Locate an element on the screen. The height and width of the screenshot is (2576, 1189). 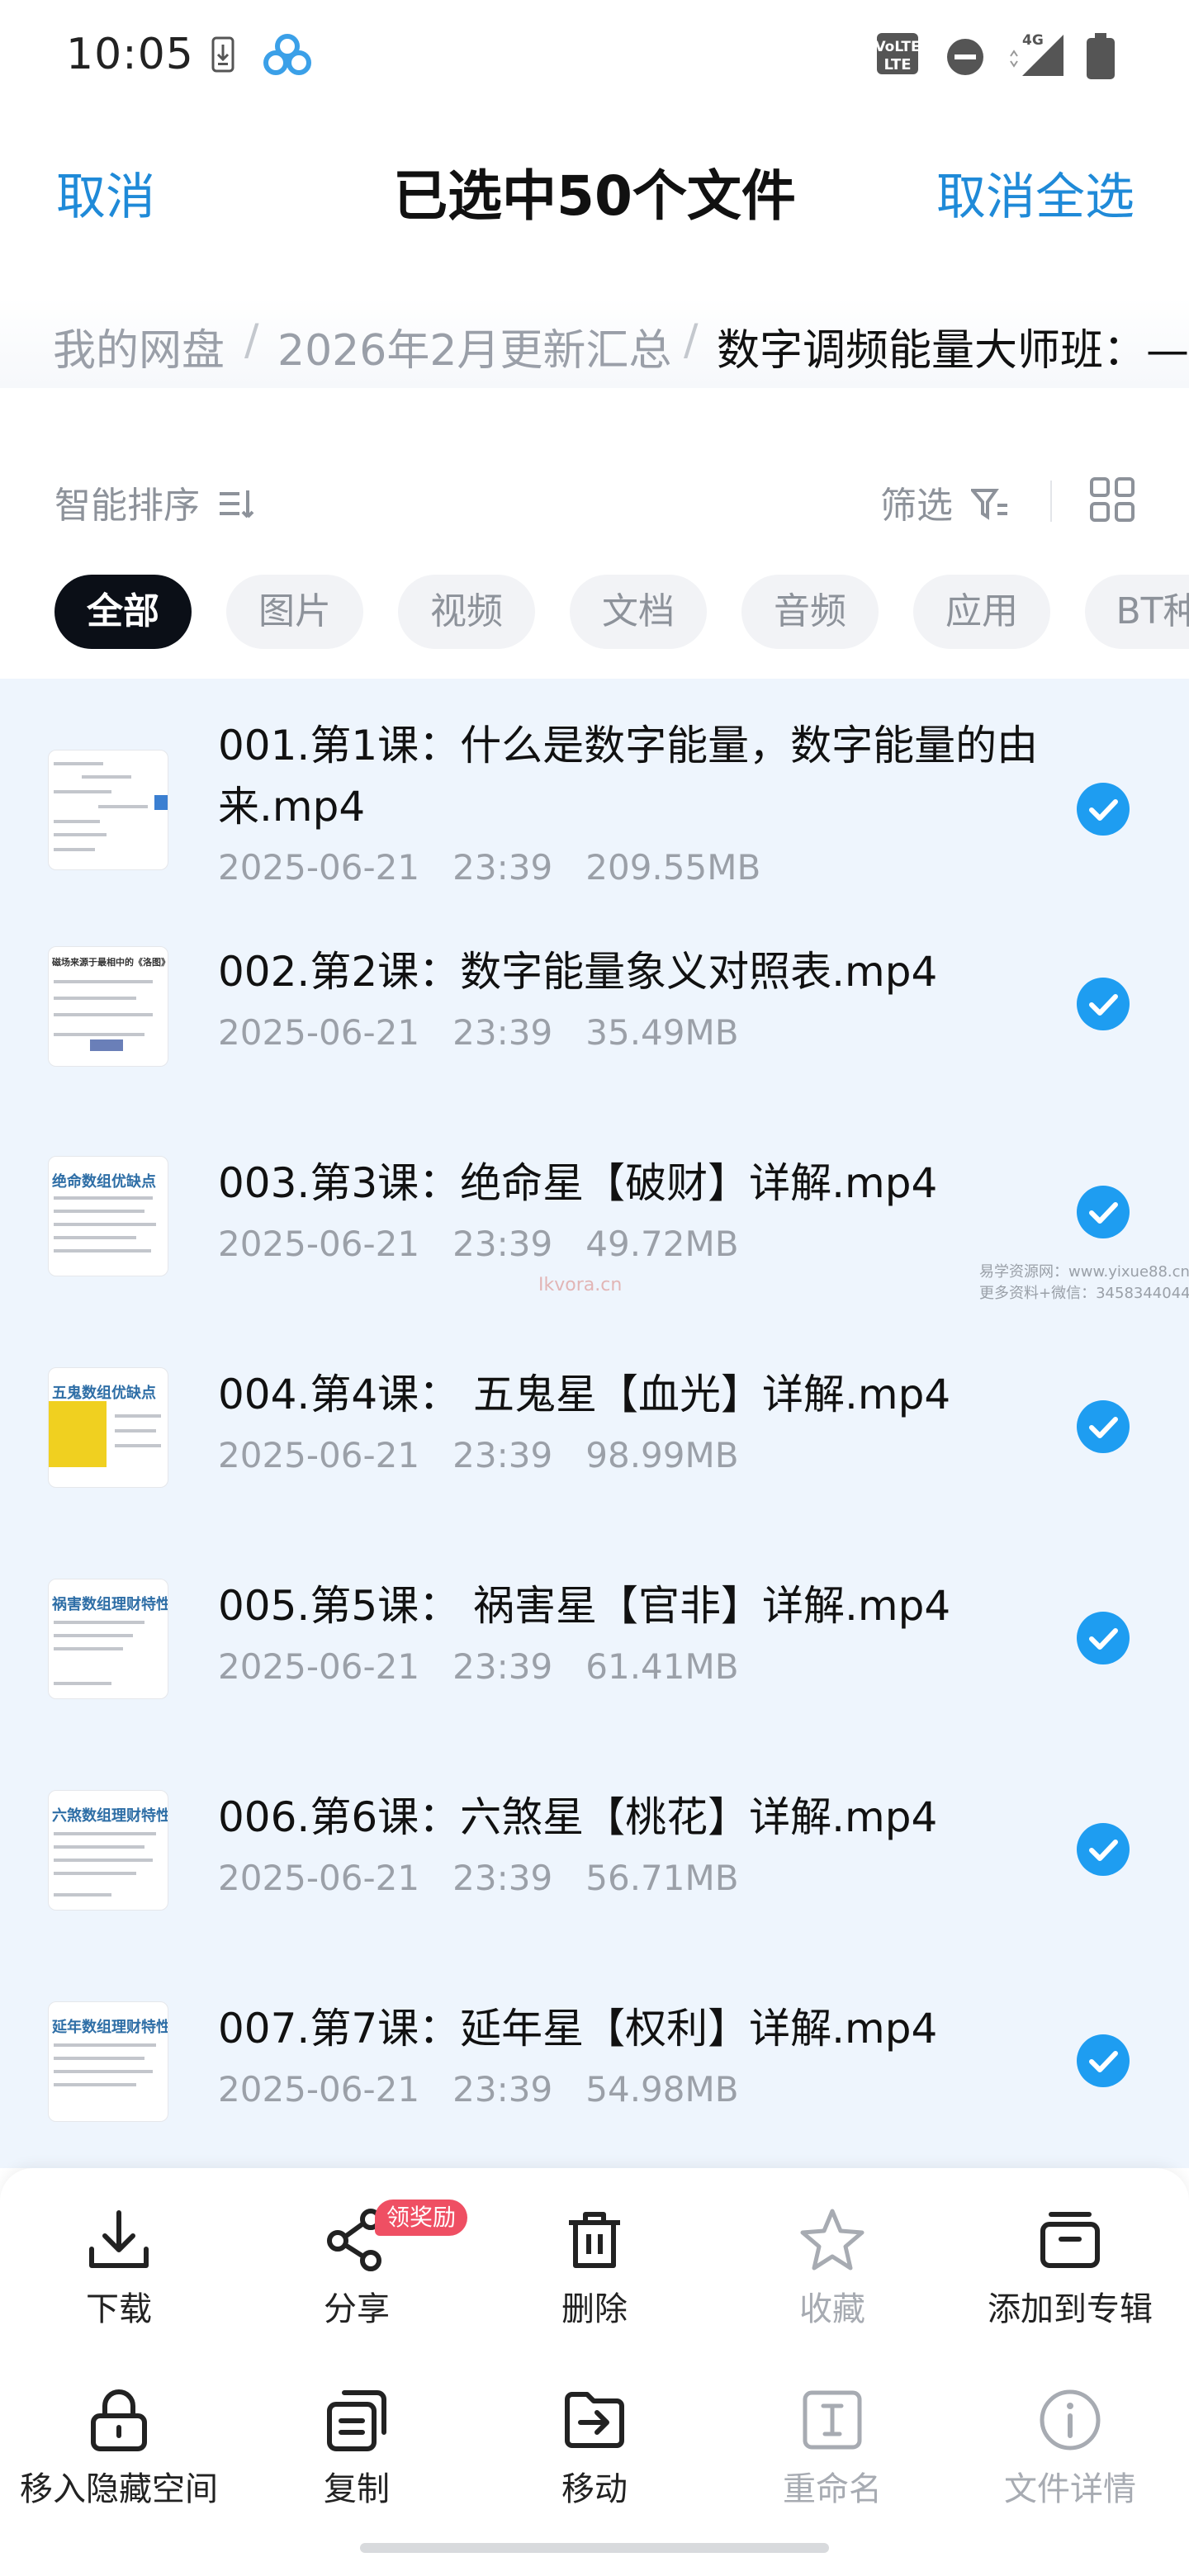
action-label: 文件详情 is located at coordinates (1070, 2489).